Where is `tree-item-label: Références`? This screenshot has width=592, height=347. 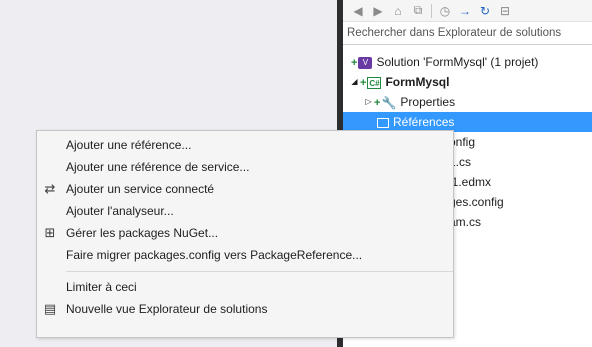
tree-item-label: Références is located at coordinates (424, 122).